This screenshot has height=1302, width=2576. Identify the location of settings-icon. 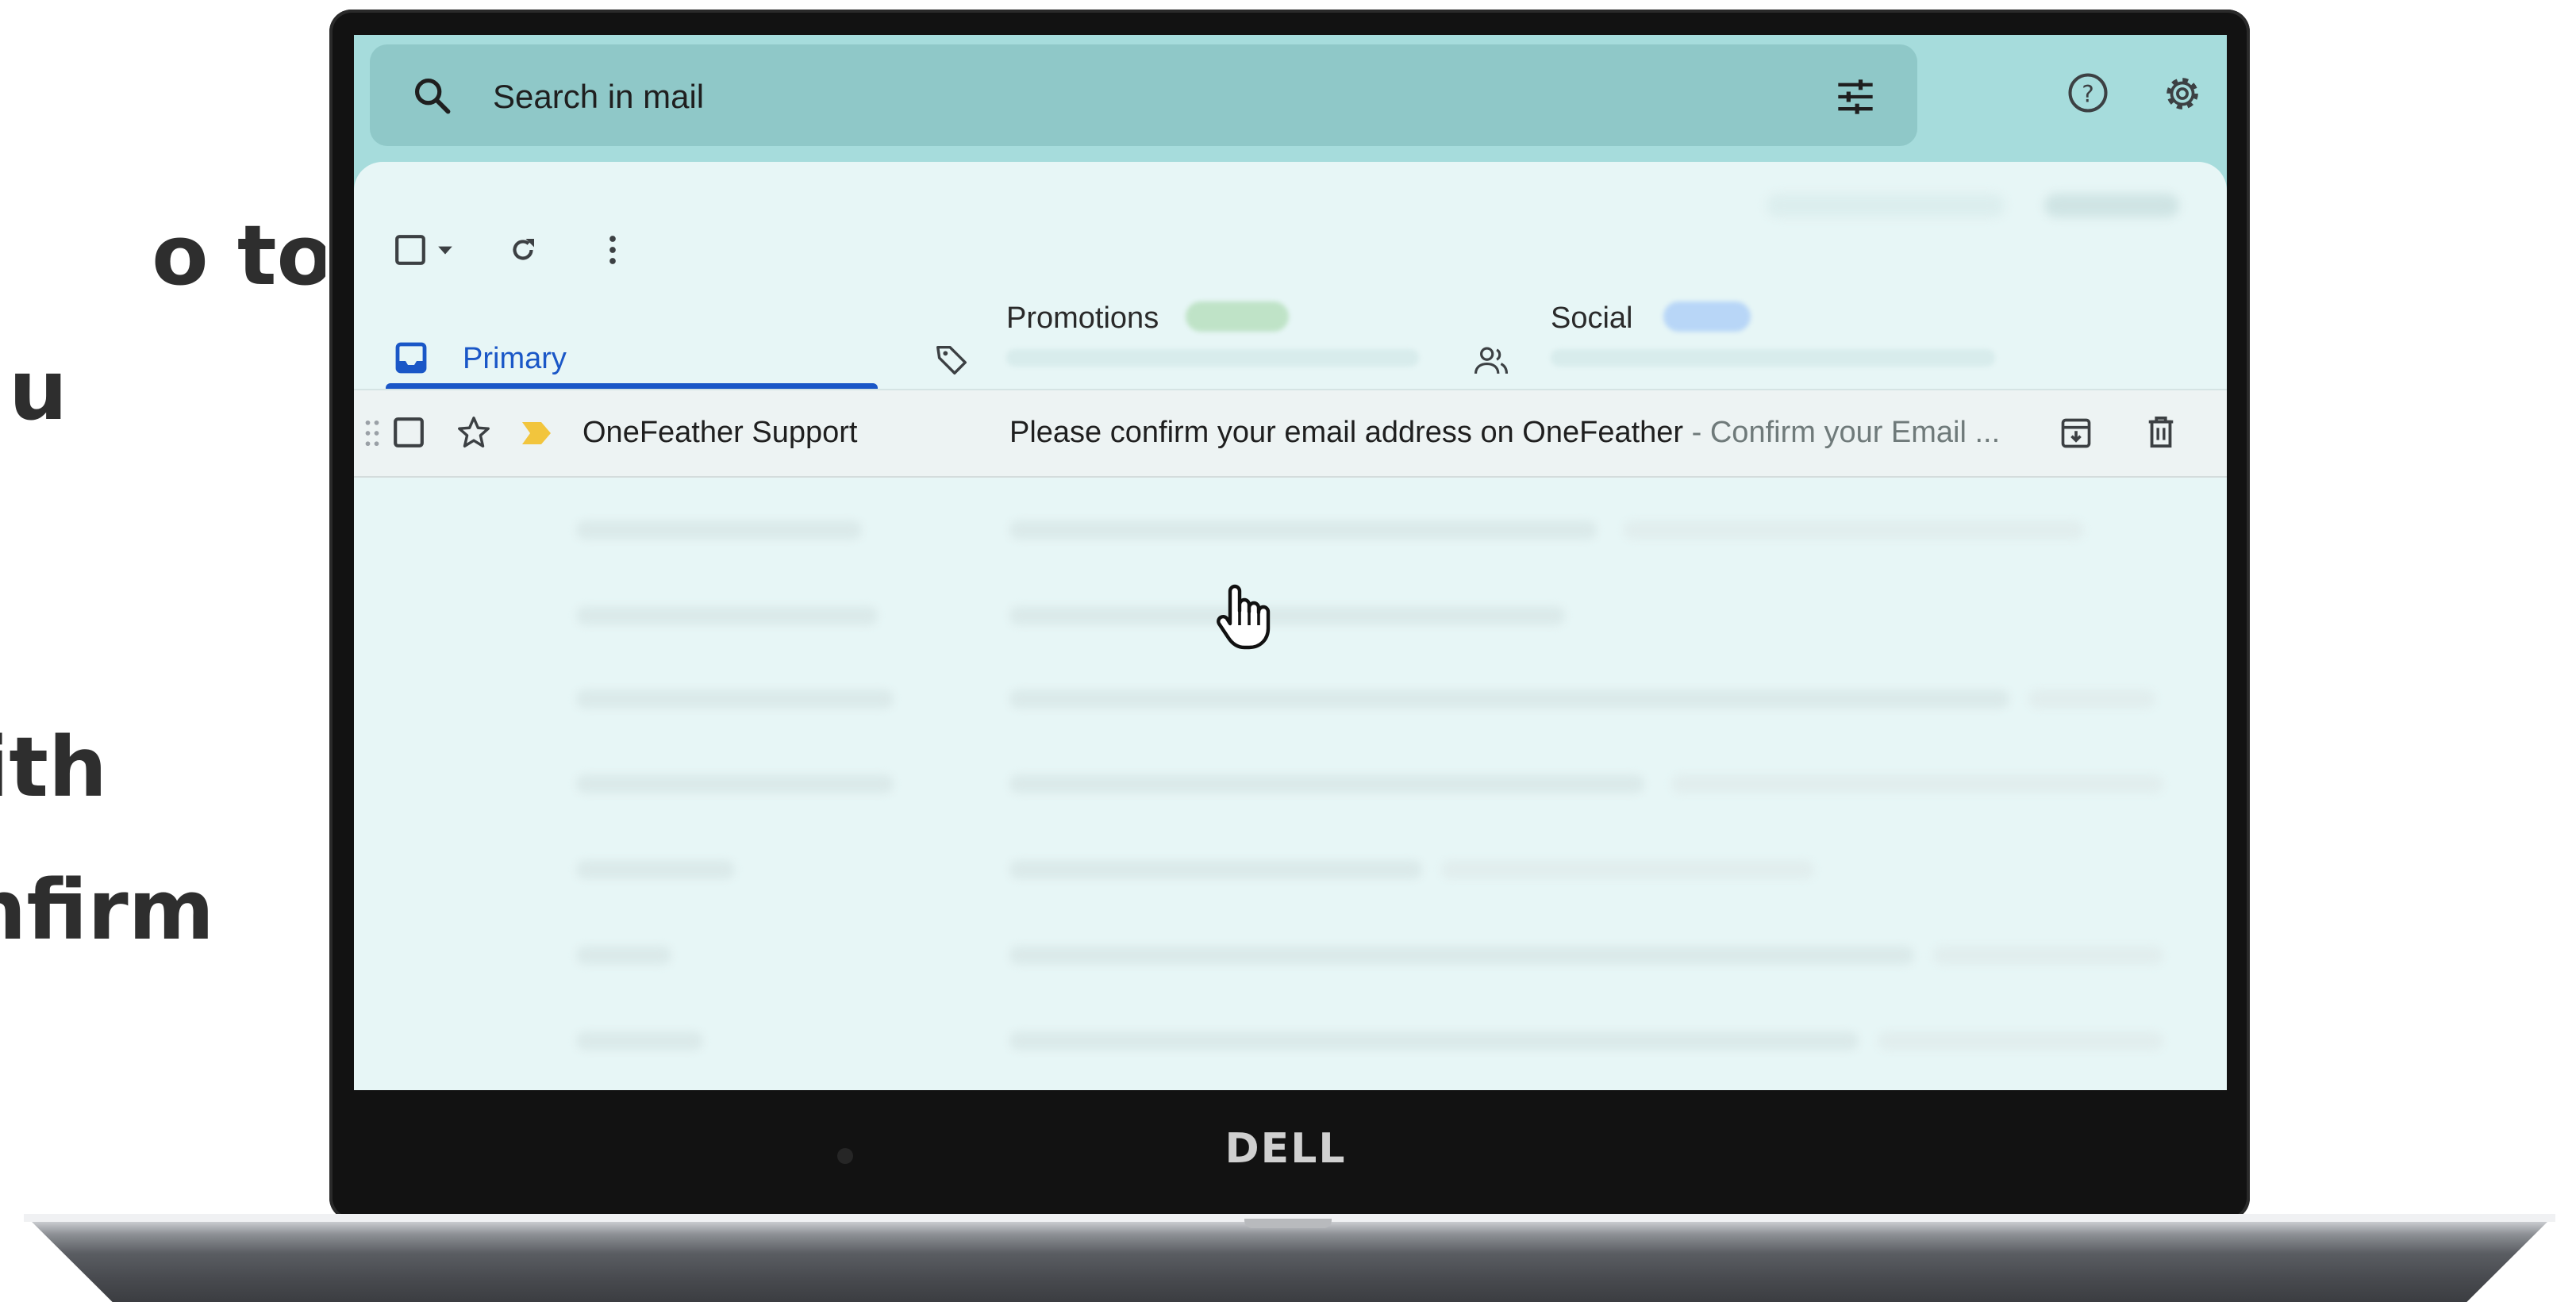
(2182, 95).